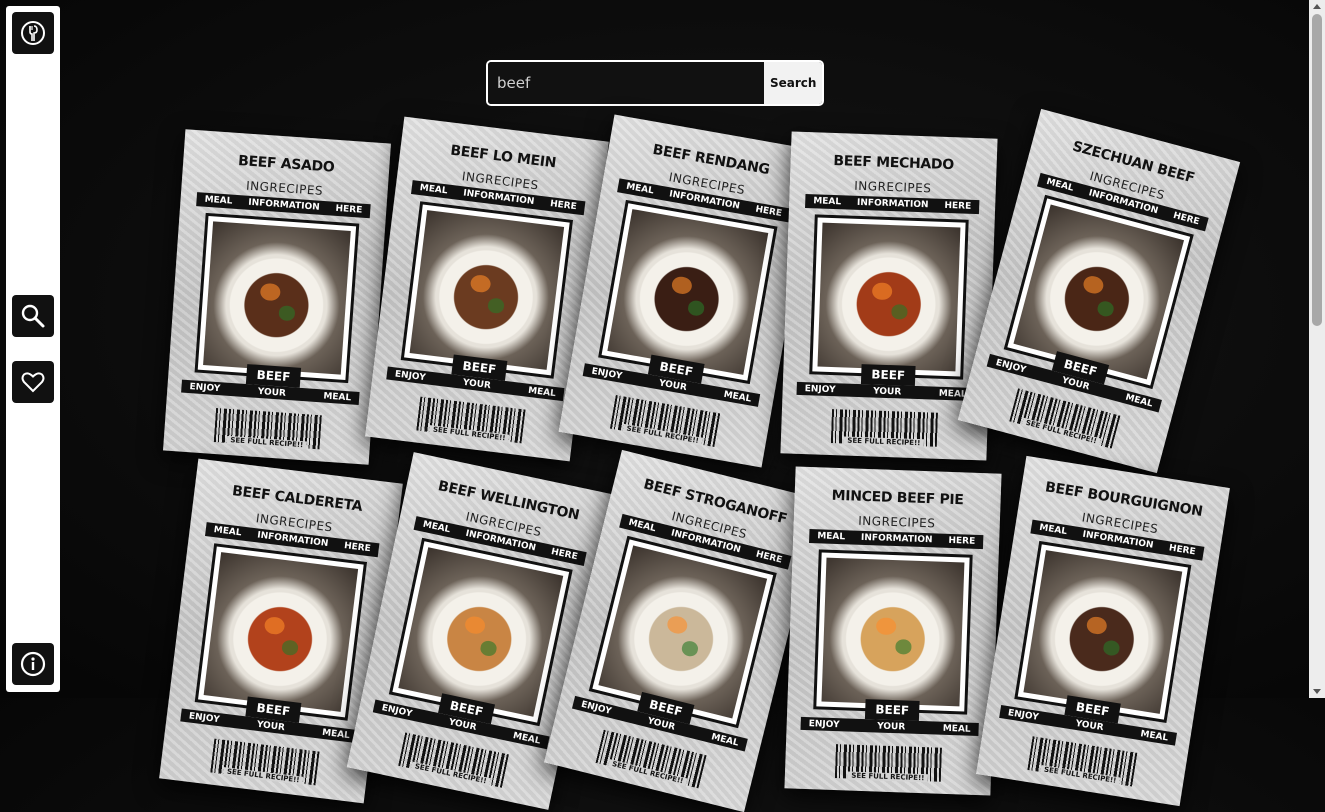 This screenshot has height=812, width=1325. I want to click on recipe-title: MINCED BEEF PIE, so click(897, 498).